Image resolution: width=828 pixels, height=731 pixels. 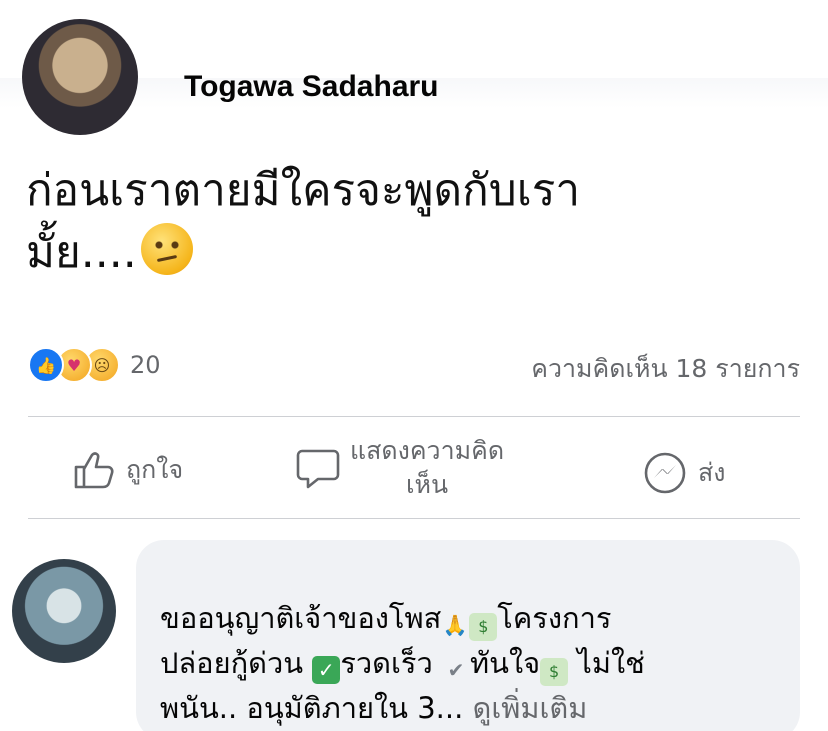 I want to click on comment-text-part-1: ขออนุญาติเจ้าของโพส, so click(x=301, y=618).